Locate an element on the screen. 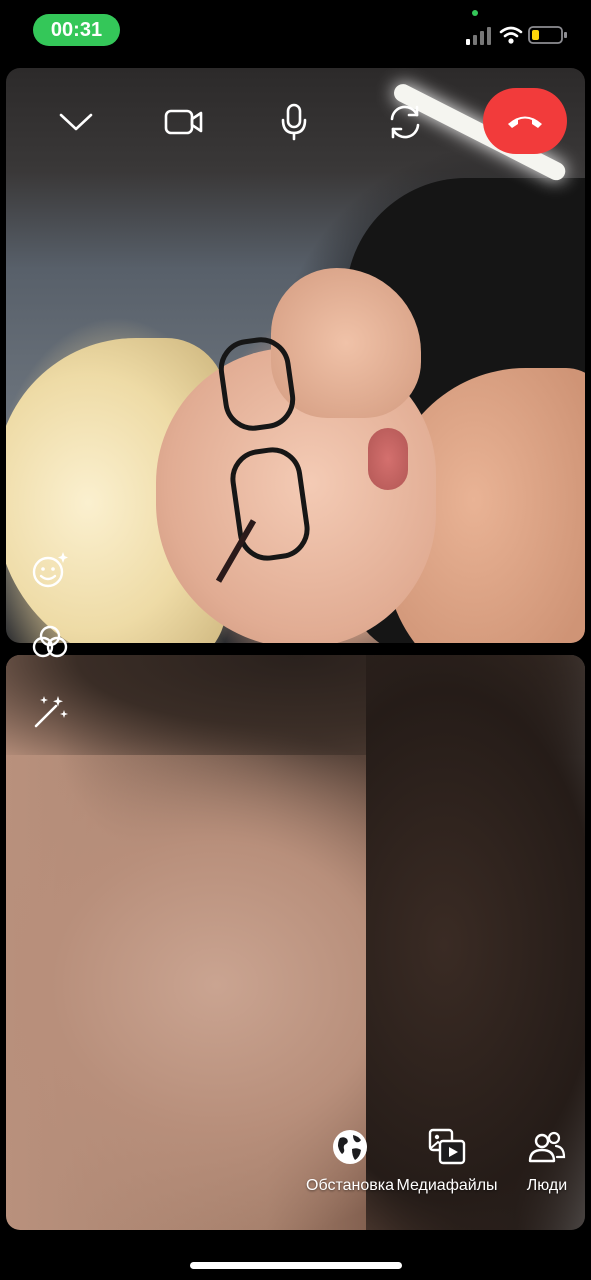  people-button: Люди is located at coordinates (547, 1165).